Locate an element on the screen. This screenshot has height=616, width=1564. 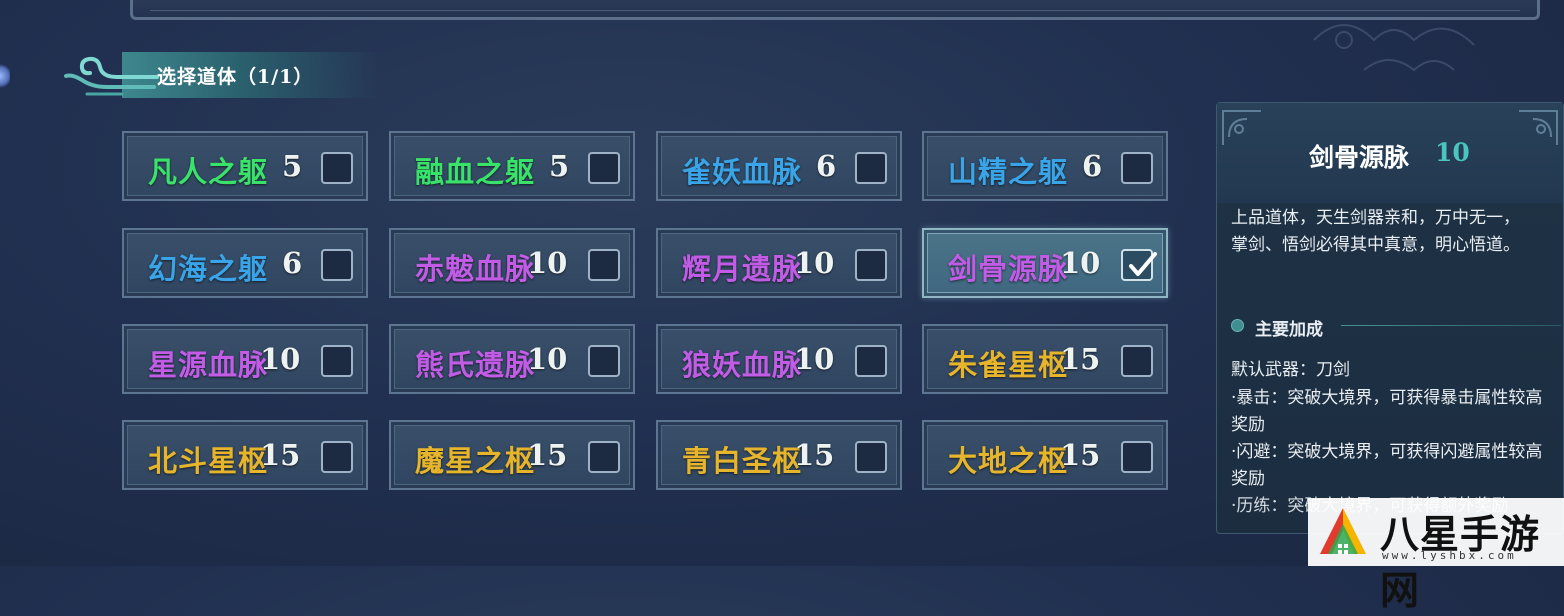
option-name: 辉月遗脉 is located at coordinates (742, 269).